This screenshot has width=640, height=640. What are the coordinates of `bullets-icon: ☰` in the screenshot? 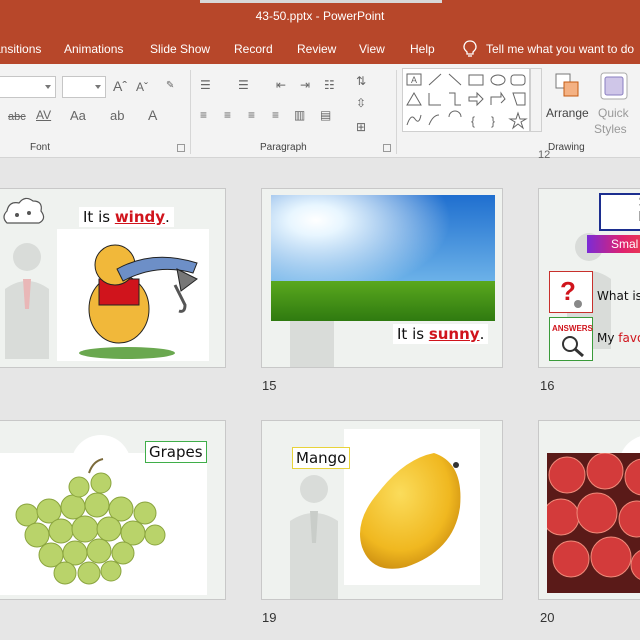 It's located at (205, 85).